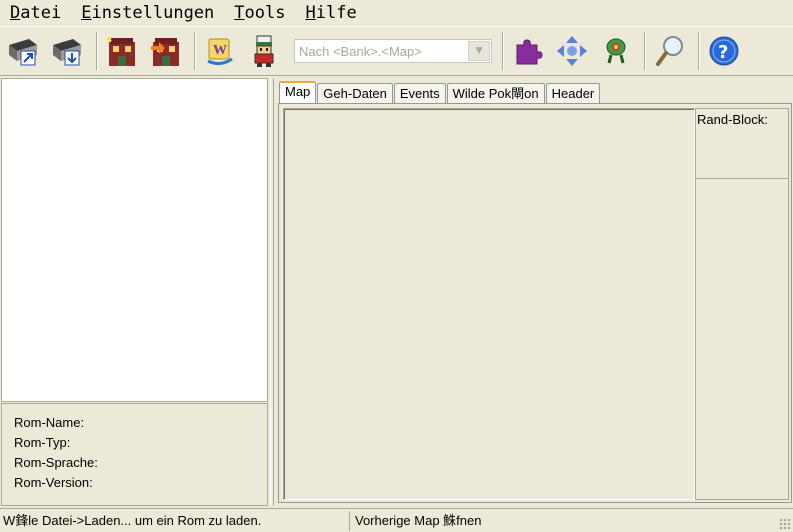  I want to click on toolbar: W Nach <Bank>.<Map> ▼ ?, so click(396, 51).